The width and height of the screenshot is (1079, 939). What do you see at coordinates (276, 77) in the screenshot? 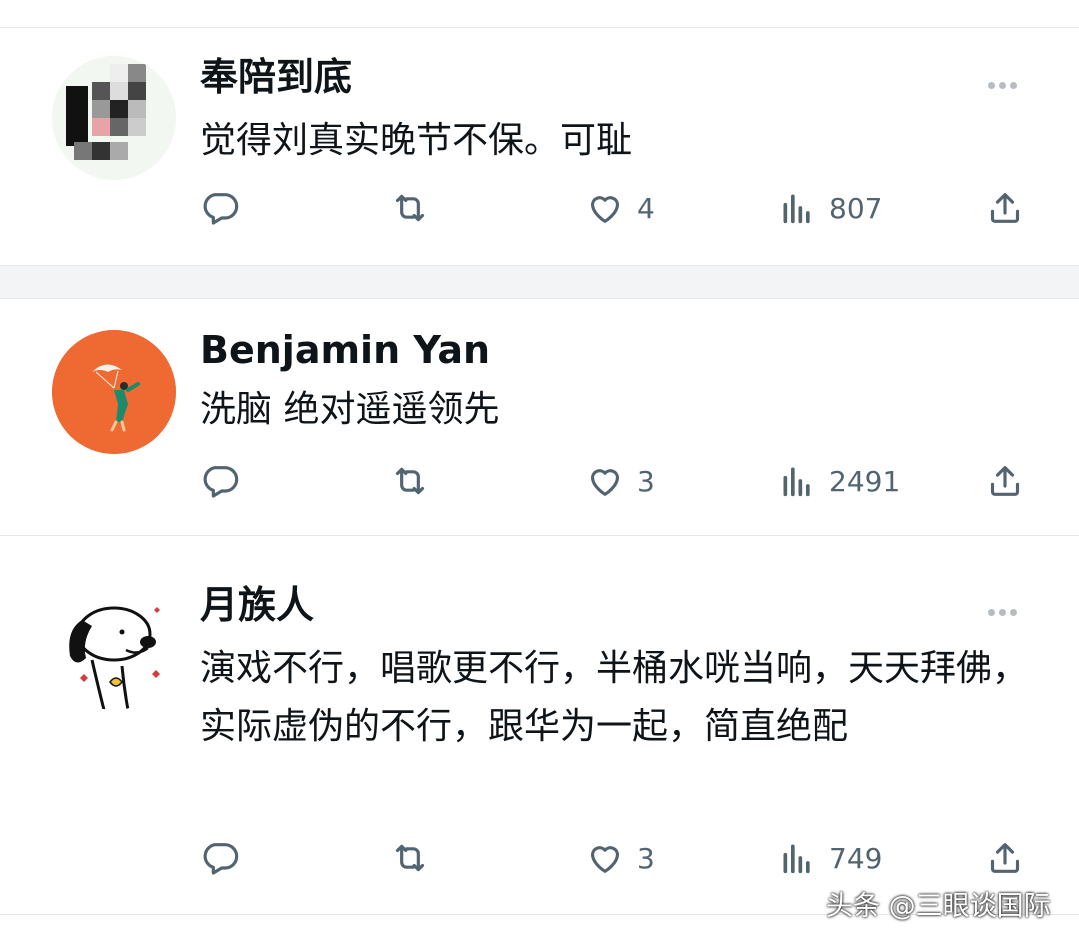
I see `author-name: 奉陪到底` at bounding box center [276, 77].